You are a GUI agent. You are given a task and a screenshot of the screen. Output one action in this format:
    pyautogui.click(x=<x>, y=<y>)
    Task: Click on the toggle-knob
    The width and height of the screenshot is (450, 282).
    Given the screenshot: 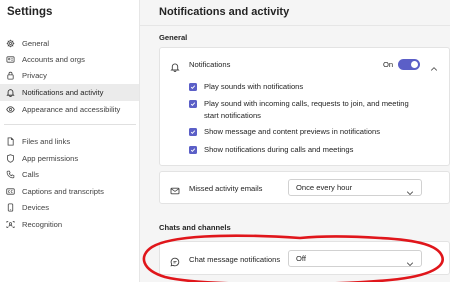 What is the action you would take?
    pyautogui.click(x=414, y=64)
    